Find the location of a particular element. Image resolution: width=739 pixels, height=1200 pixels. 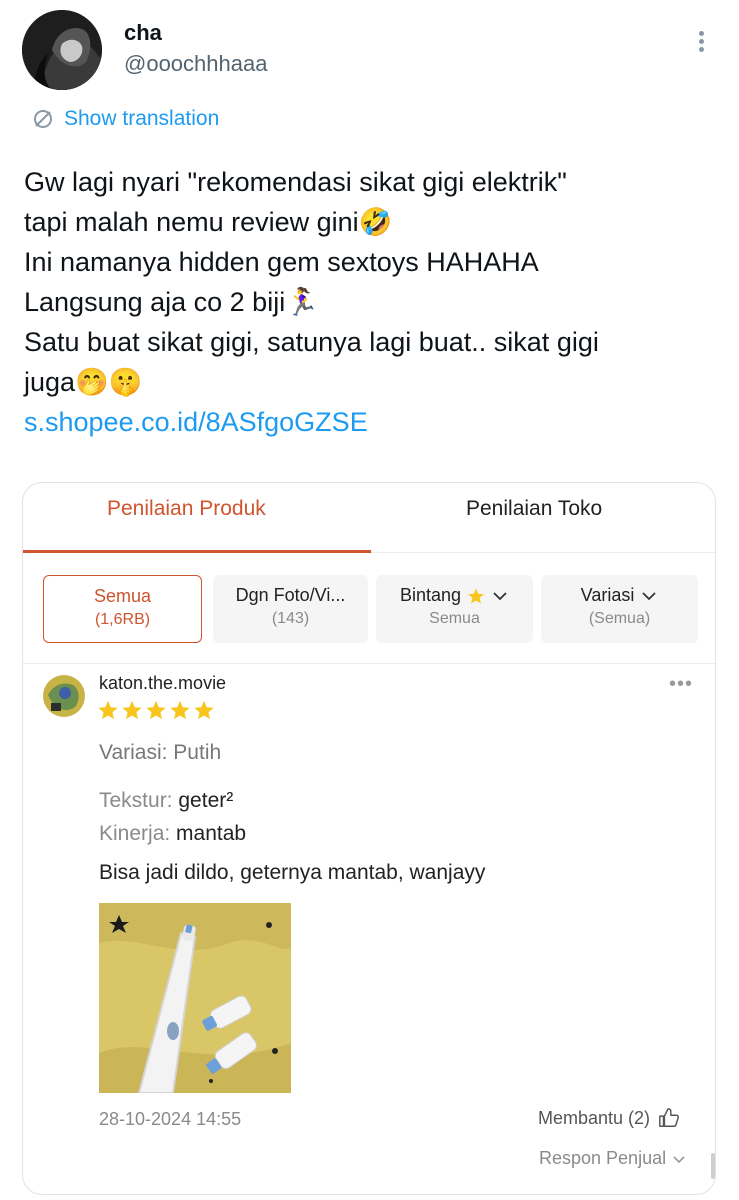

filter-with-media: Dgn Foto/Vi... (143) is located at coordinates (290, 609).